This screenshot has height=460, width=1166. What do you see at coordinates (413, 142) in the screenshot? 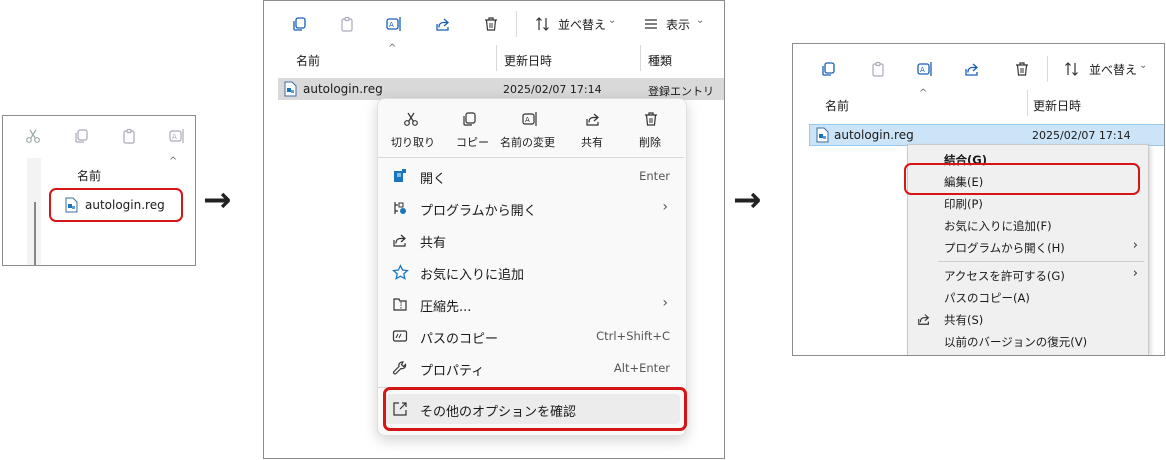
I see `quick-action-label: 切り取り` at bounding box center [413, 142].